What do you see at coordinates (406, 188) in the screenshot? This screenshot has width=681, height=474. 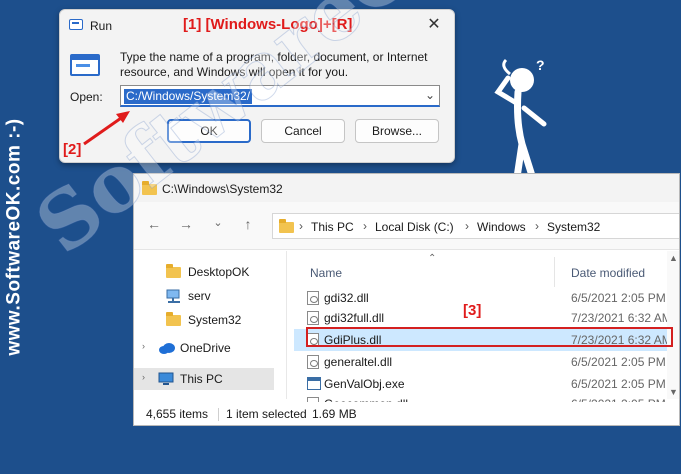 I see `explorer-titlebar: C:\Windows\System32` at bounding box center [406, 188].